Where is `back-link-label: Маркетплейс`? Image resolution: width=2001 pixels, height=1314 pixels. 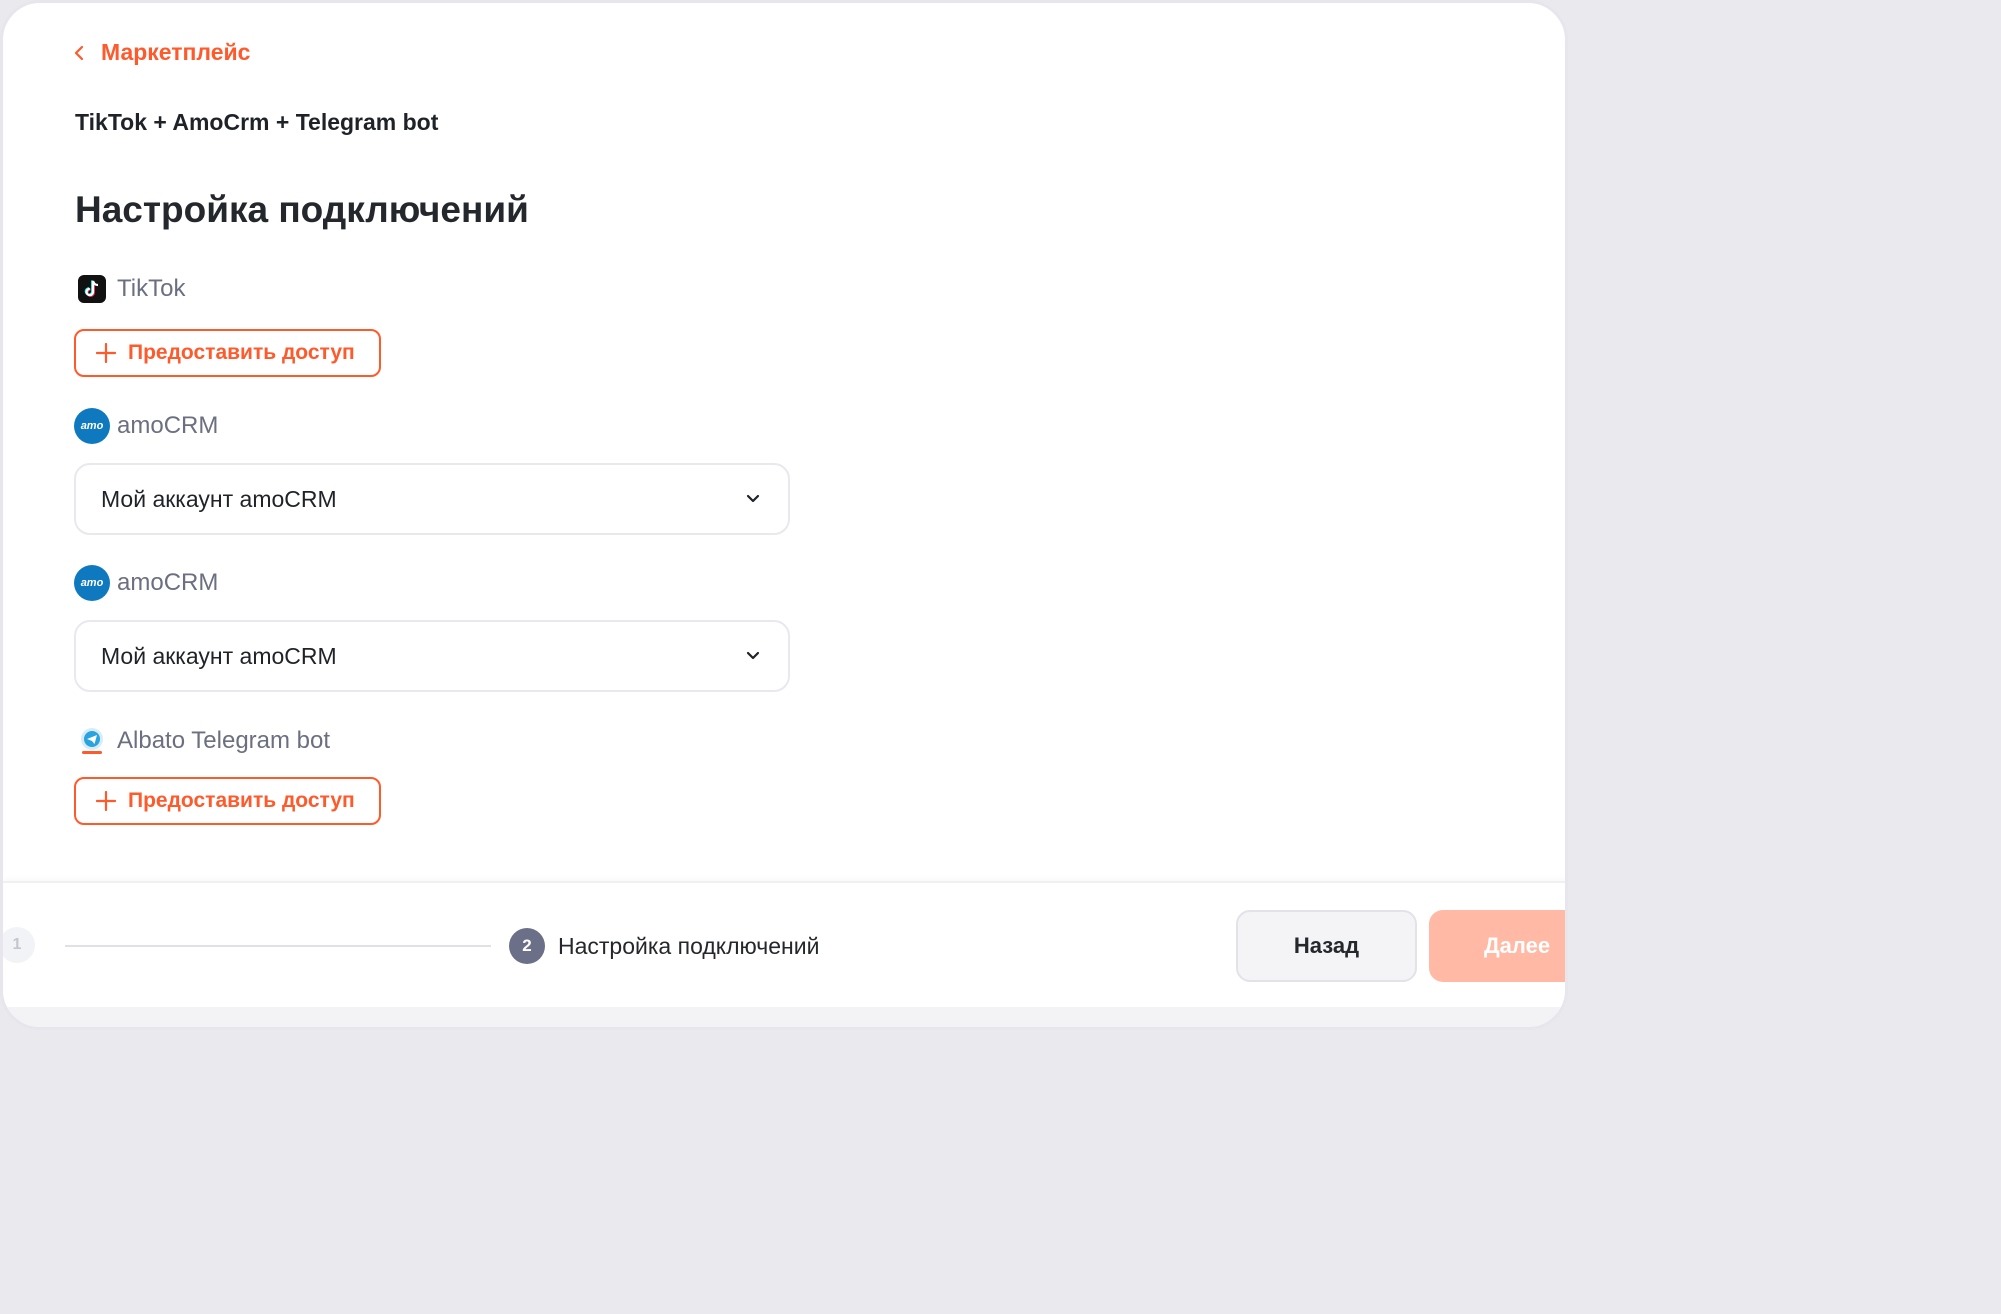
back-link-label: Маркетплейс is located at coordinates (176, 52).